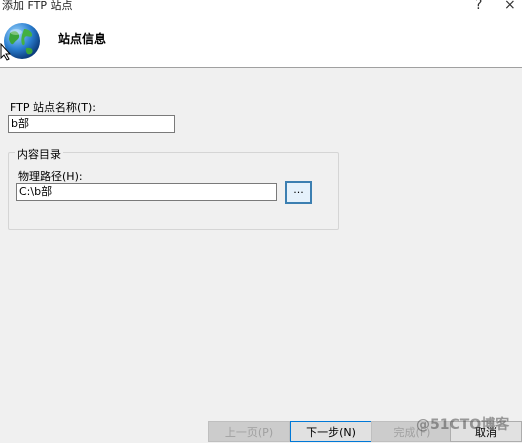  Describe the element at coordinates (91, 124) in the screenshot. I see `site-name-input: b部` at that location.